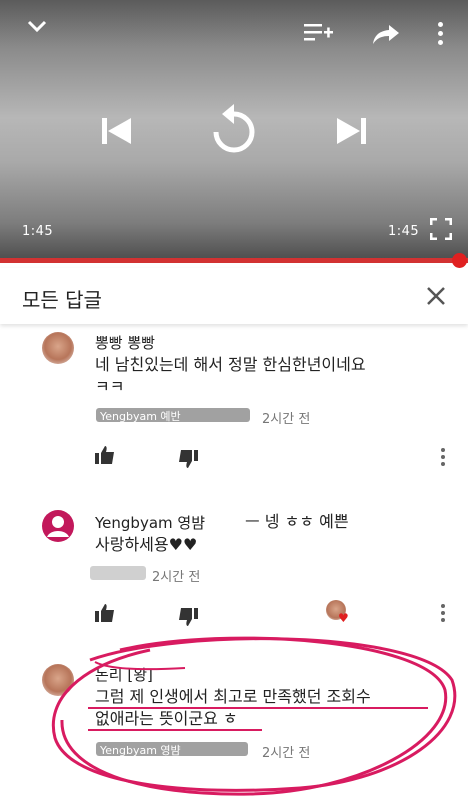  What do you see at coordinates (386, 34) in the screenshot?
I see `share-icon` at bounding box center [386, 34].